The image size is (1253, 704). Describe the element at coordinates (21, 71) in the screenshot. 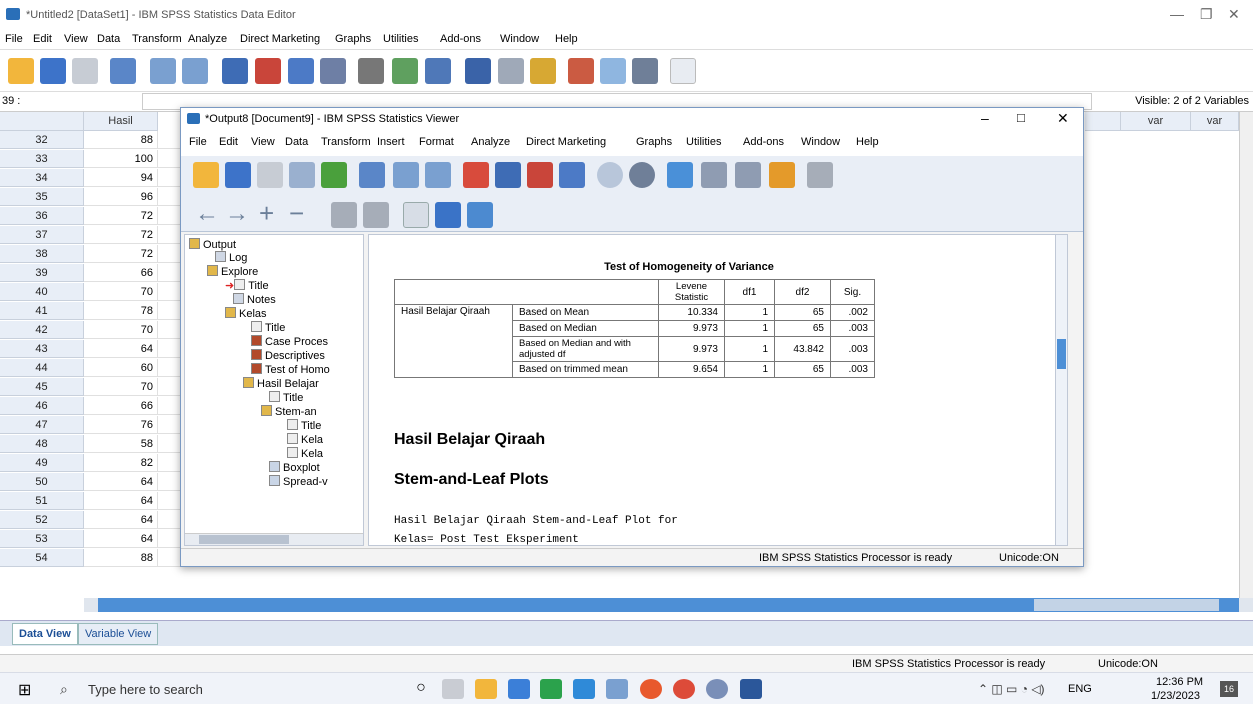

I see `open-icon` at that location.